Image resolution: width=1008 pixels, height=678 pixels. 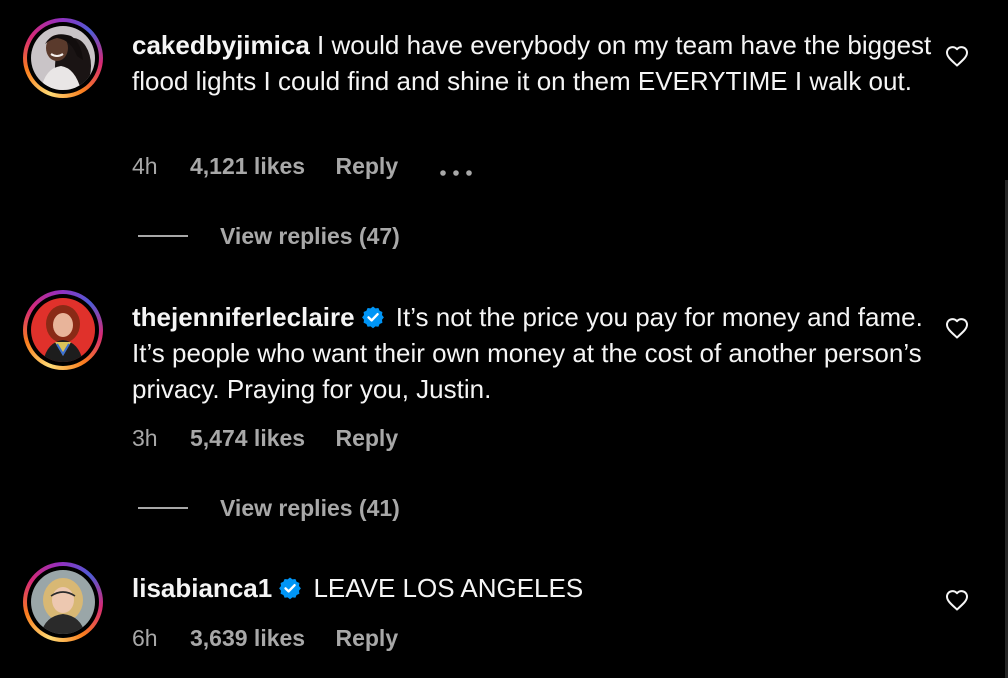 What do you see at coordinates (448, 588) in the screenshot?
I see `comment-text: LEAVE LOS ANGELES` at bounding box center [448, 588].